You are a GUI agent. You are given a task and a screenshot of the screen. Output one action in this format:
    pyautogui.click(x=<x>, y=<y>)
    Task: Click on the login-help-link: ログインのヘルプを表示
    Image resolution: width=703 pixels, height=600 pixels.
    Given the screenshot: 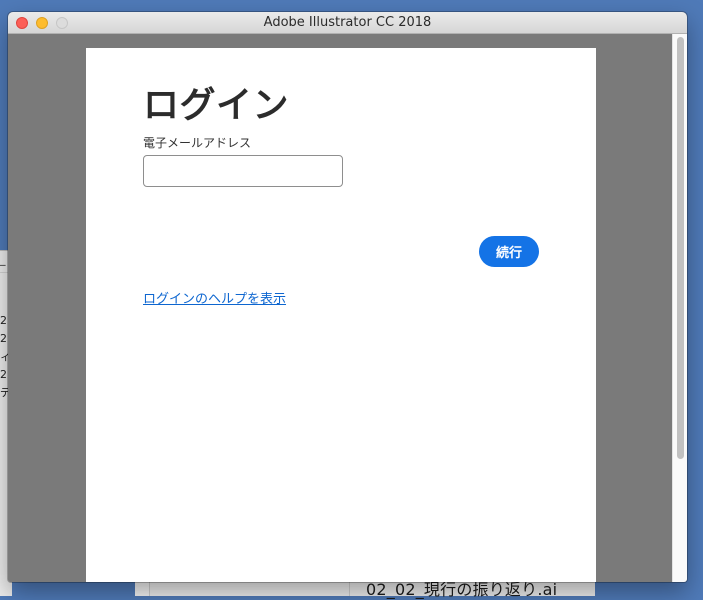 What is the action you would take?
    pyautogui.click(x=214, y=297)
    